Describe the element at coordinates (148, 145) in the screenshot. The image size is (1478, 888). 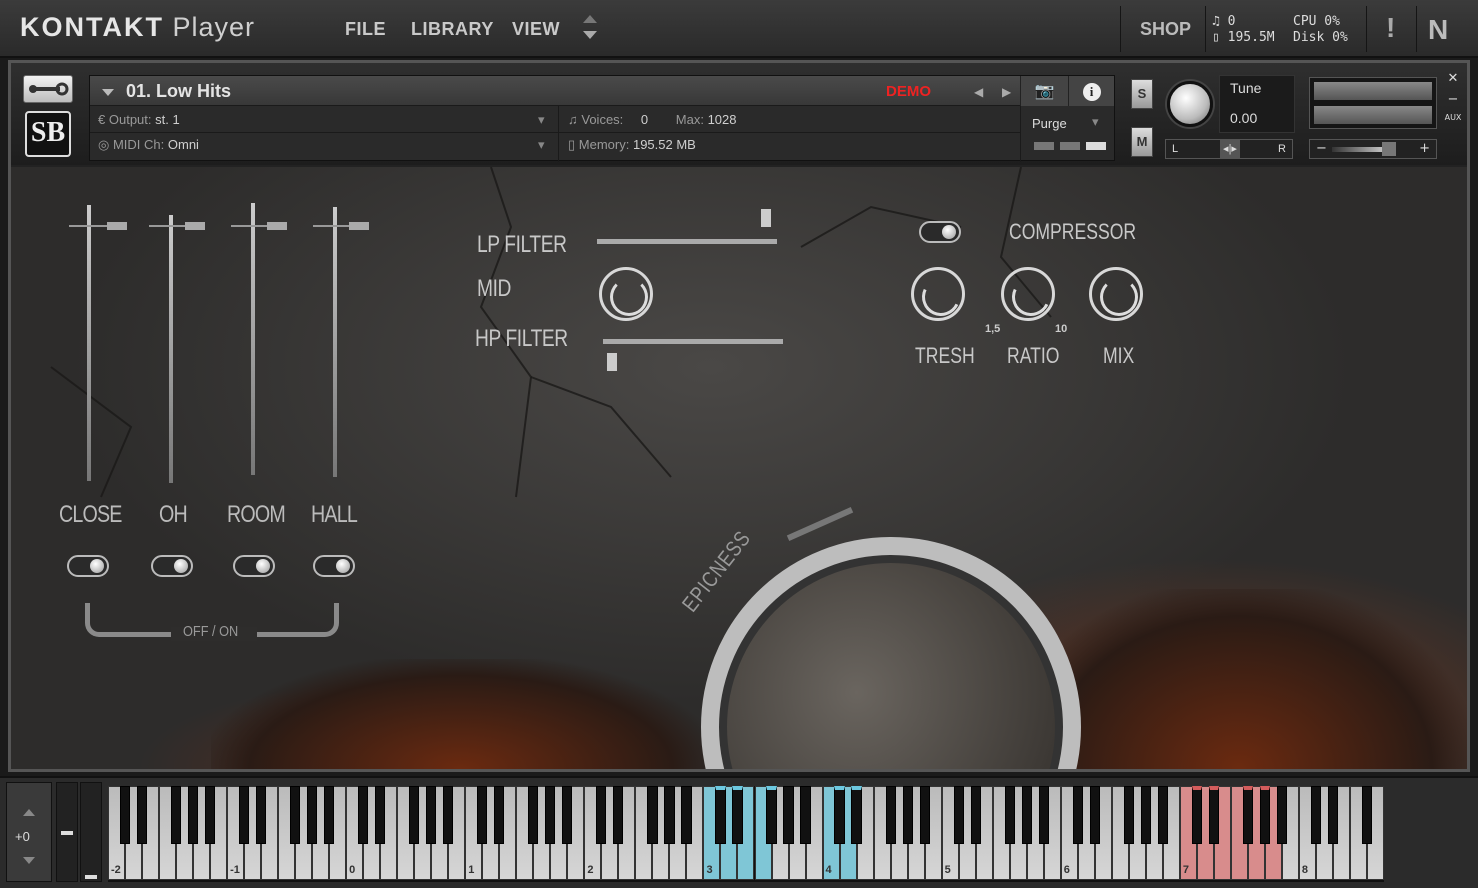
I see `midi-row: ◎ MIDI Ch: Omni` at that location.